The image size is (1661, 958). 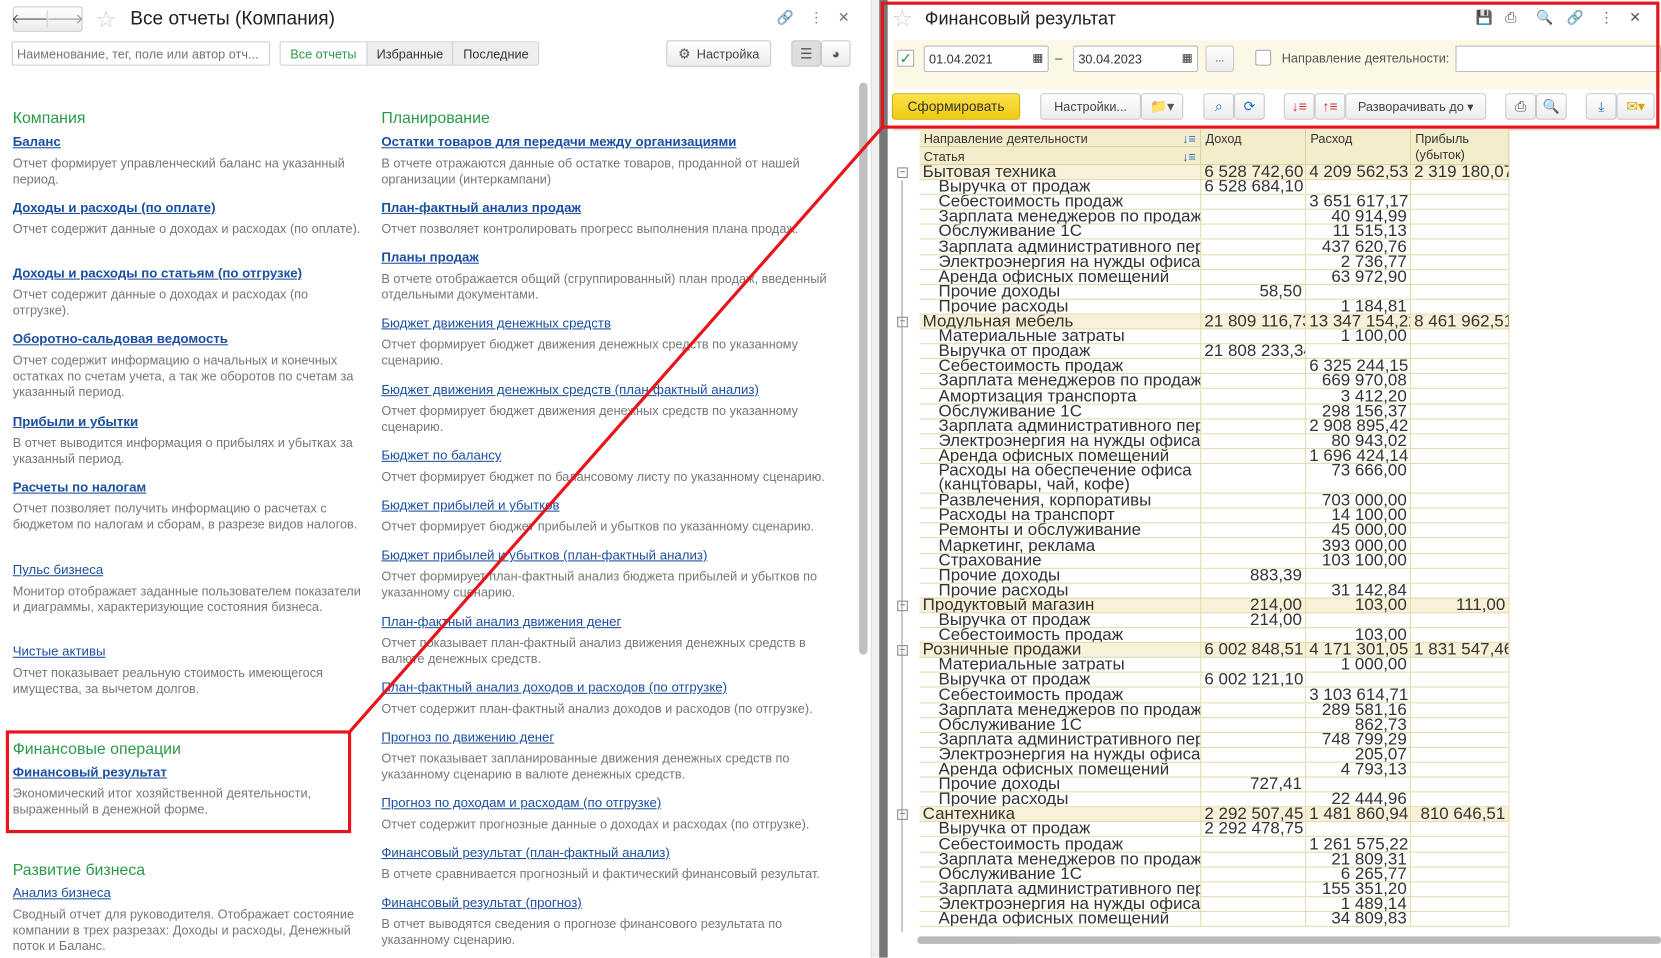 I want to click on annotation-box-report, so click(x=1270, y=65).